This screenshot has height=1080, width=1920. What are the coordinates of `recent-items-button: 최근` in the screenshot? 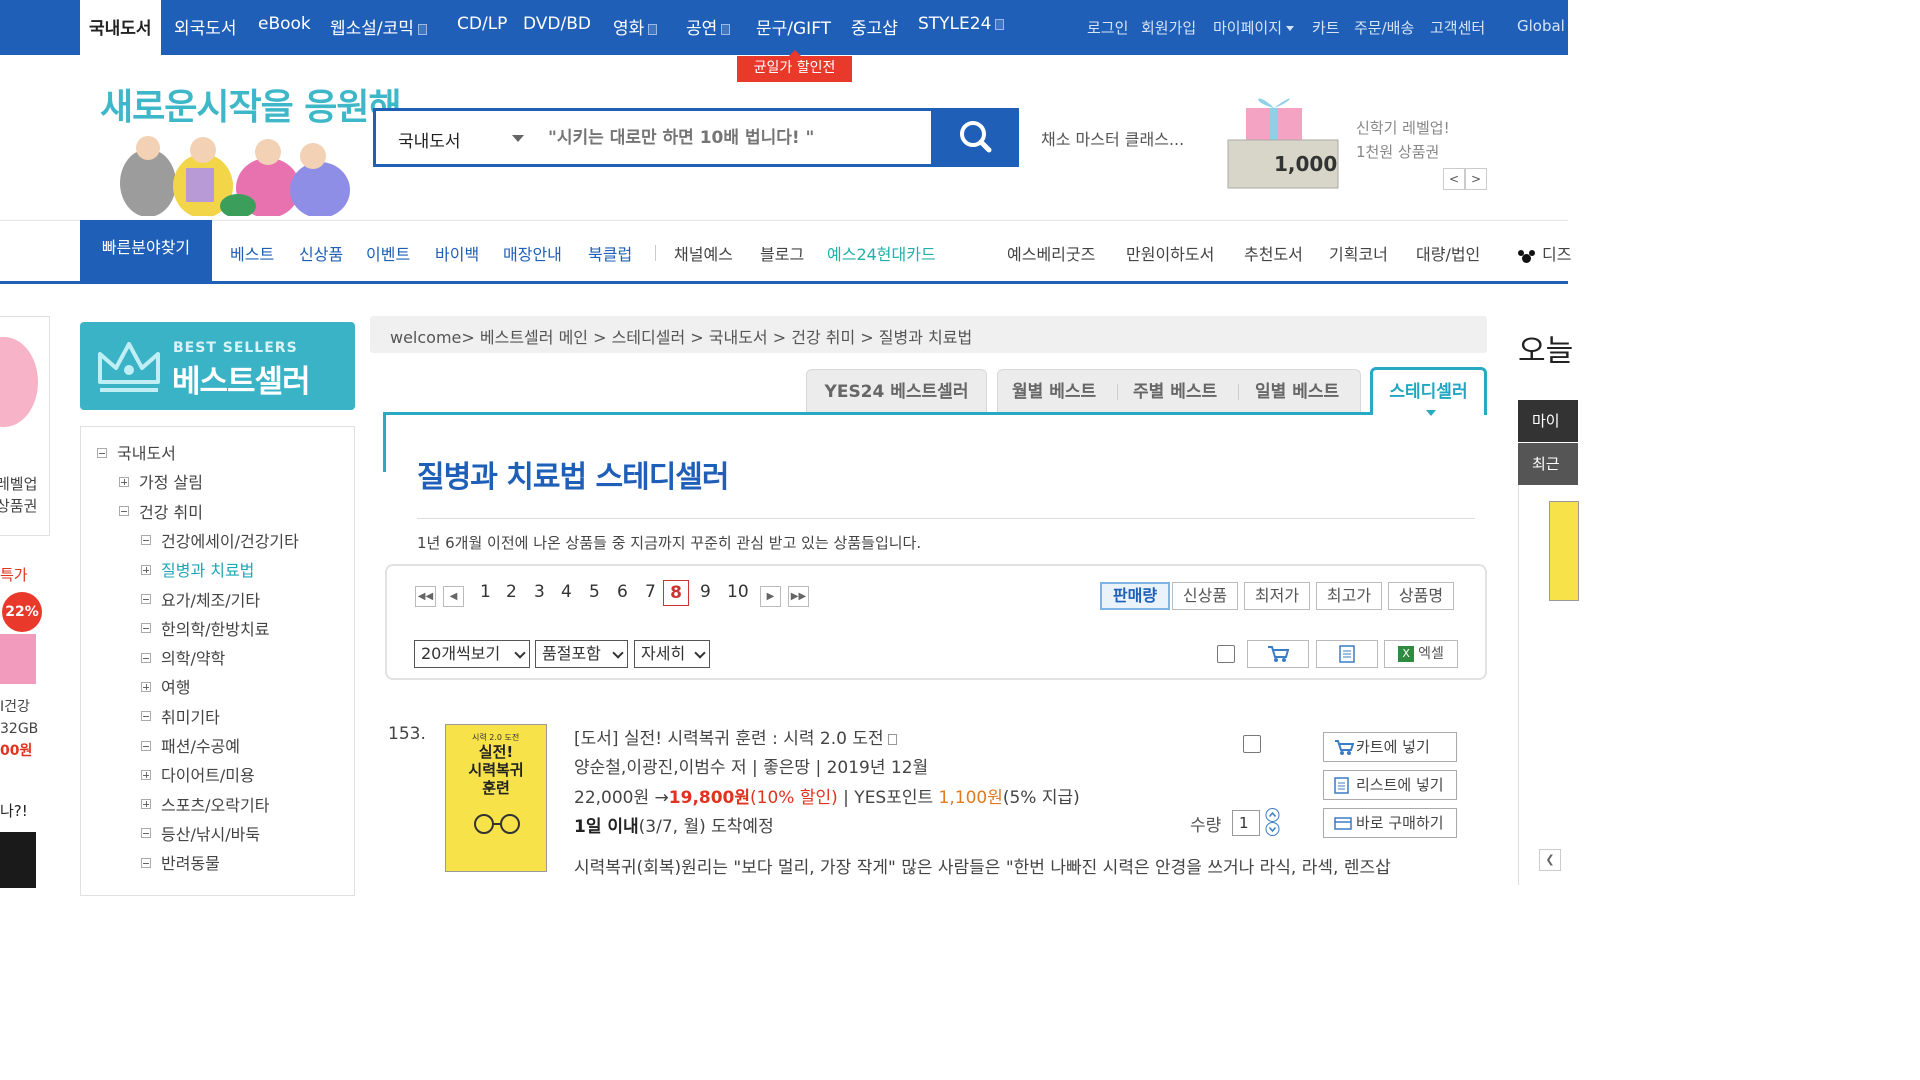 It's located at (1548, 464).